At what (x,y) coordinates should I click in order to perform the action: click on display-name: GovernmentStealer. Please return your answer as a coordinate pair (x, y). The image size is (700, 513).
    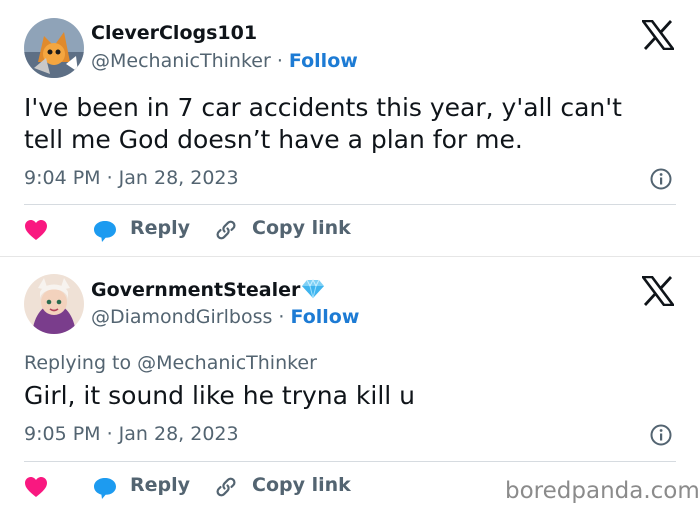
    Looking at the image, I should click on (195, 290).